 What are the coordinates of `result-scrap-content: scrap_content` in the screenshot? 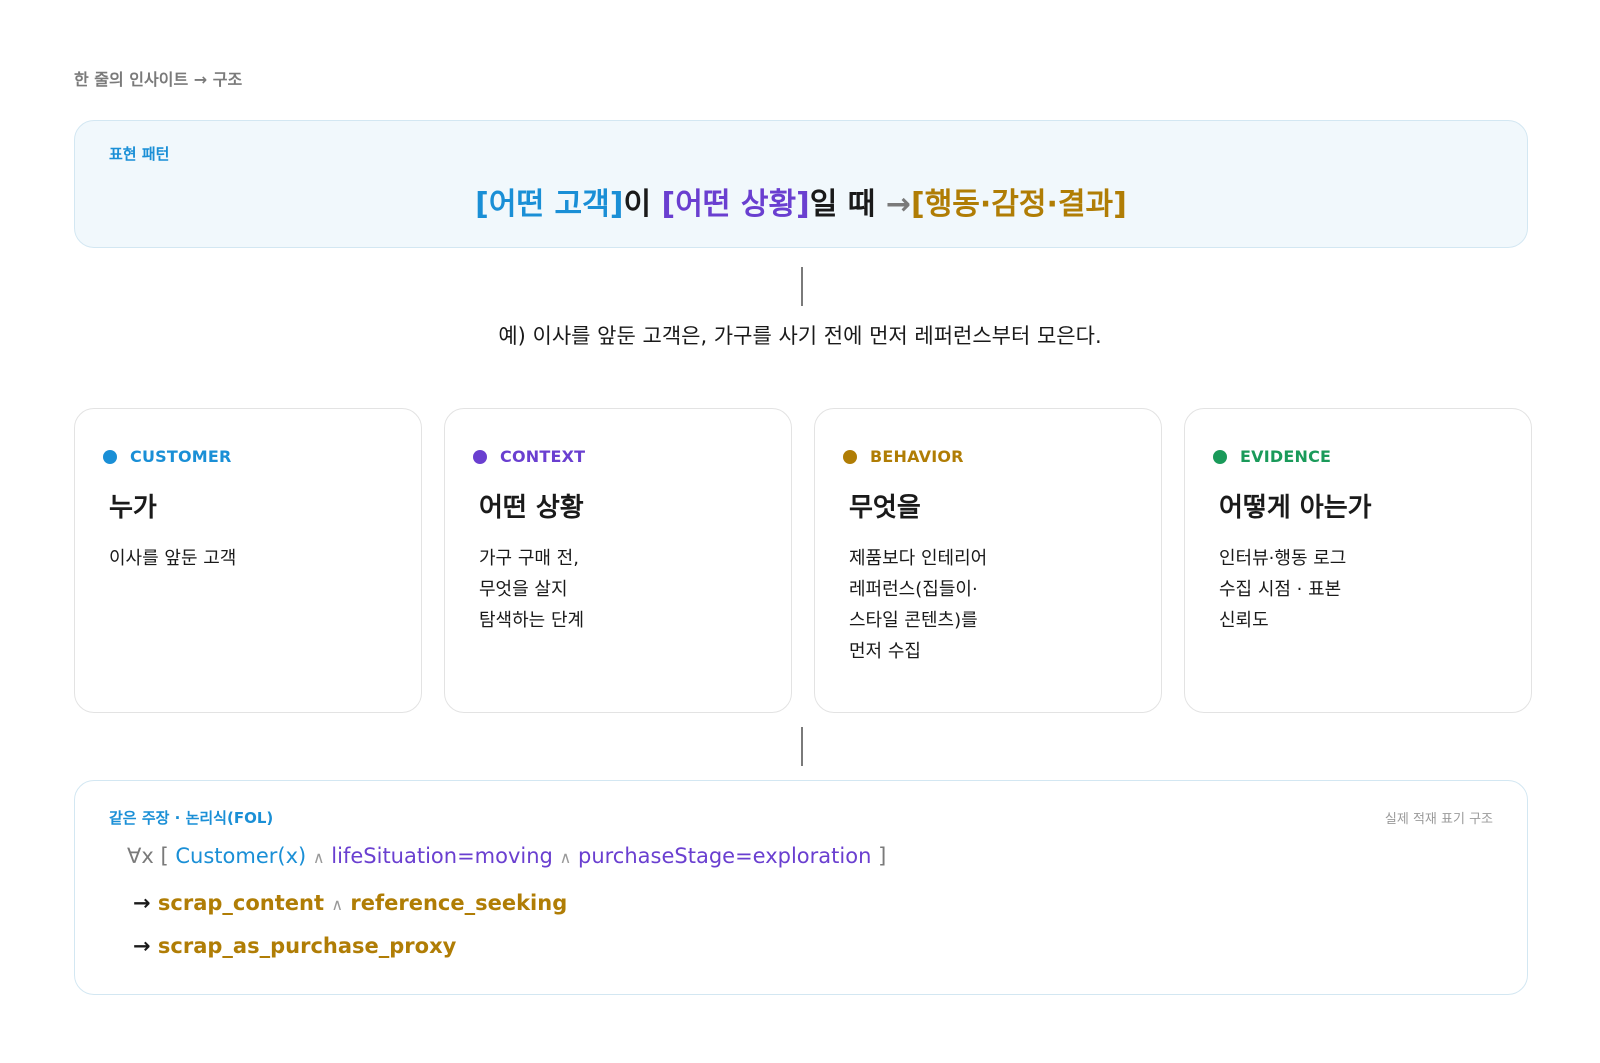 It's located at (241, 903).